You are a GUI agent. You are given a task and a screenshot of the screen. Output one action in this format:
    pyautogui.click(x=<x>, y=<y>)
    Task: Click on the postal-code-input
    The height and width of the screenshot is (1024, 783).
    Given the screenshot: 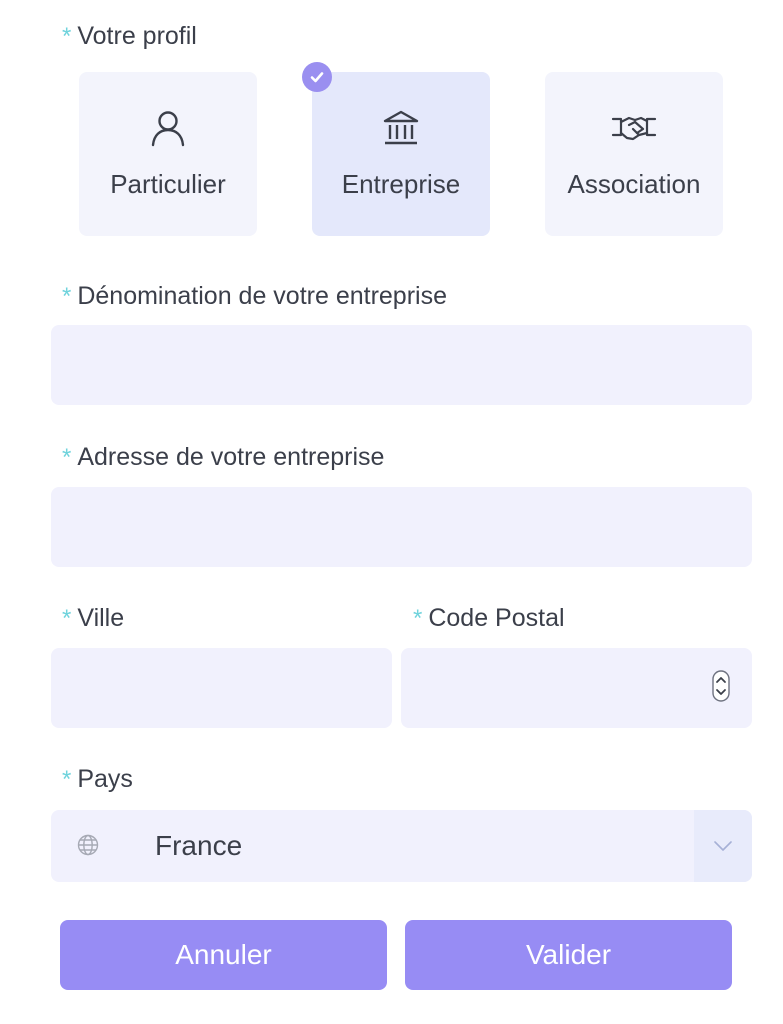 What is the action you would take?
    pyautogui.click(x=576, y=688)
    